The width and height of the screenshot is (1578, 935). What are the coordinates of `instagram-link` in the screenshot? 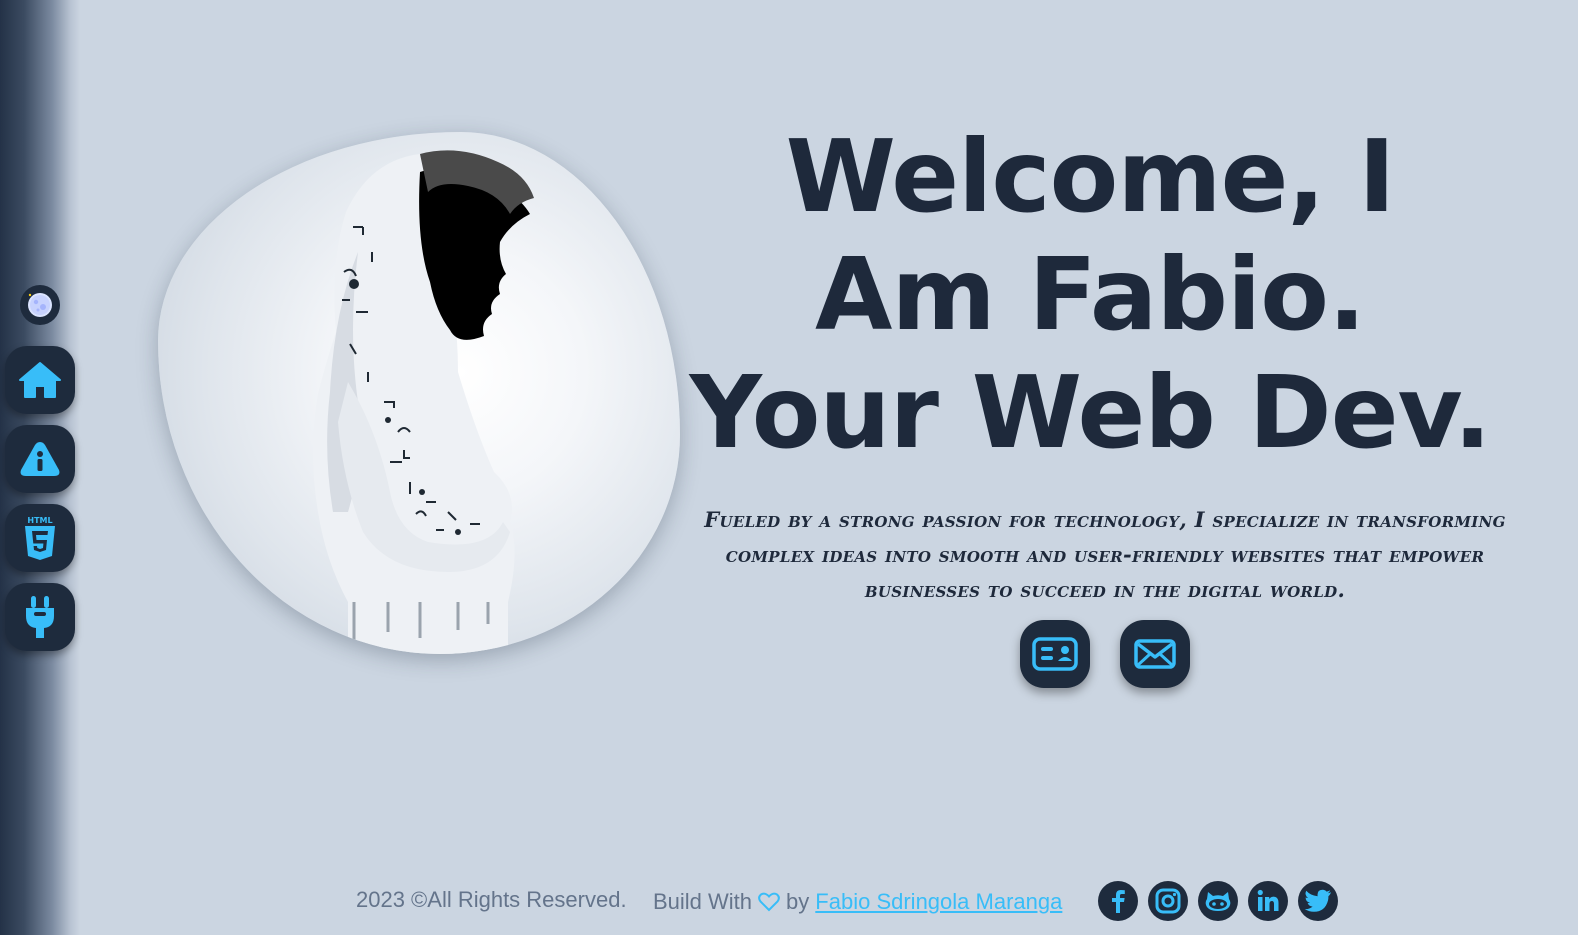 It's located at (1168, 901).